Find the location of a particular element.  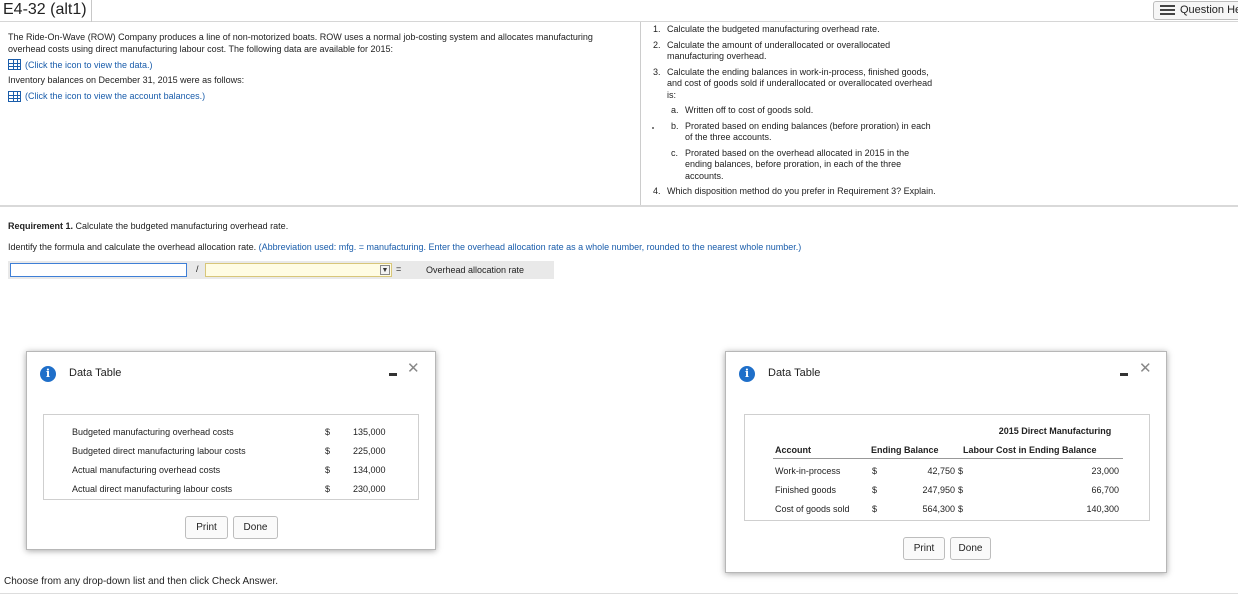

dropdown-arrow-icon: ▼ is located at coordinates (385, 270).